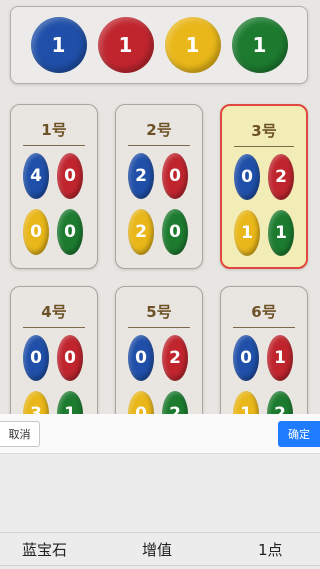 This screenshot has width=320, height=569. I want to click on gem-yellow: 3, so click(36, 402).